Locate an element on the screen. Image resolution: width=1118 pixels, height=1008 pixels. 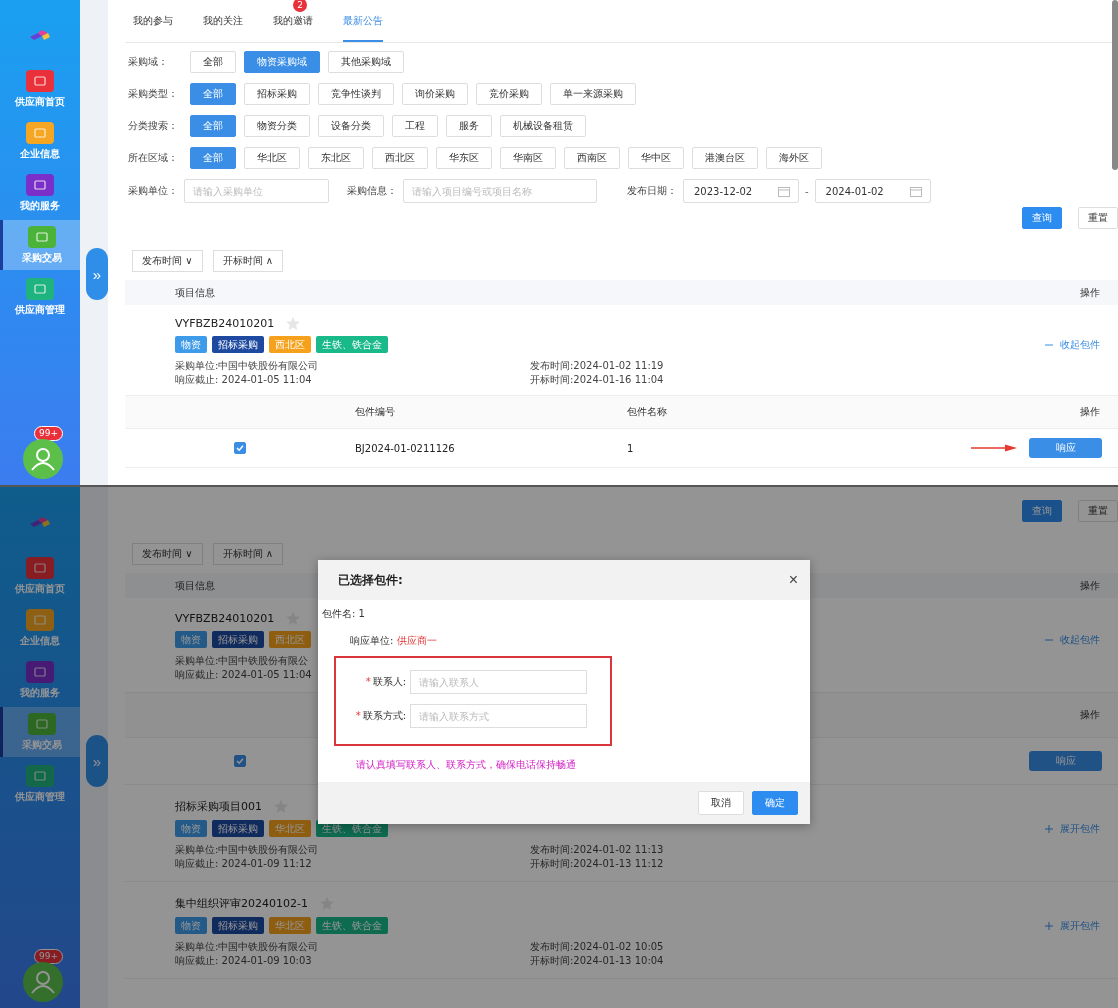
date-field: 2023-12-02 is located at coordinates (741, 191).